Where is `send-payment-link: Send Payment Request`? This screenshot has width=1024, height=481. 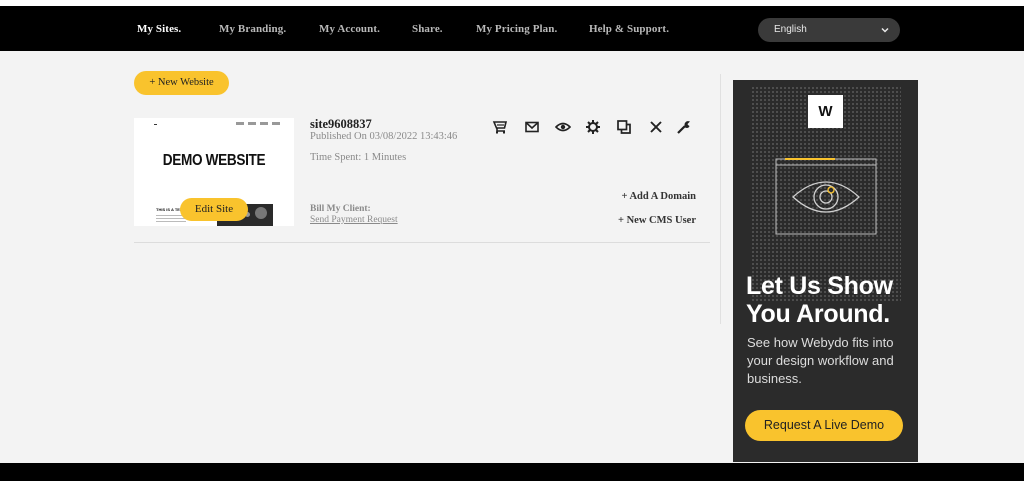
send-payment-link: Send Payment Request is located at coordinates (354, 220).